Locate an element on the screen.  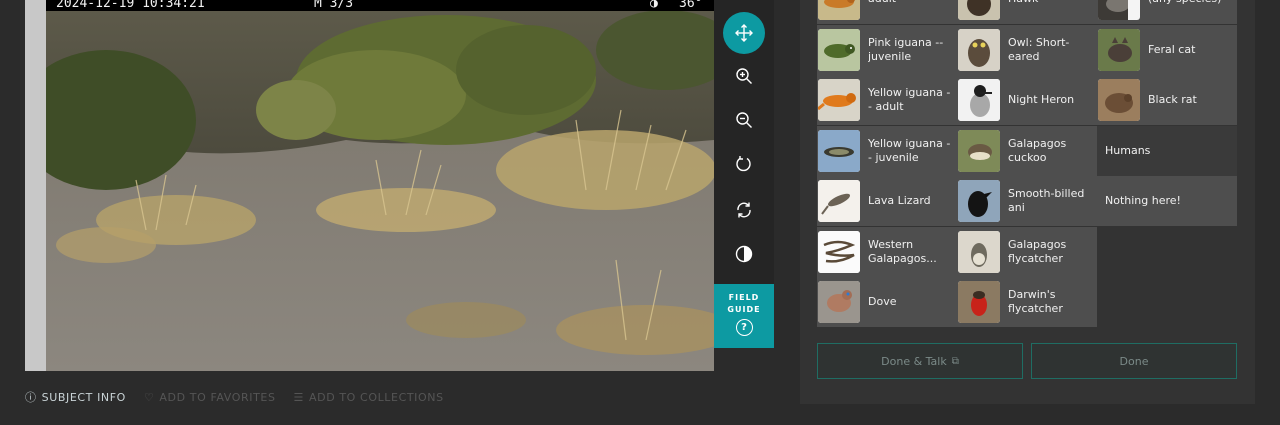
external-link-icon: ⧉ is located at coordinates (955, 361).